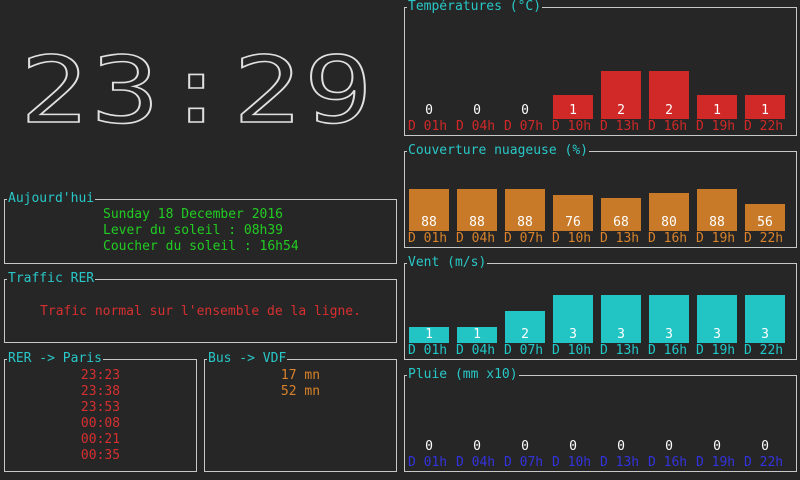 The height and width of the screenshot is (480, 800). Describe the element at coordinates (668, 462) in the screenshot. I see `rain-category-label: D 16h` at that location.